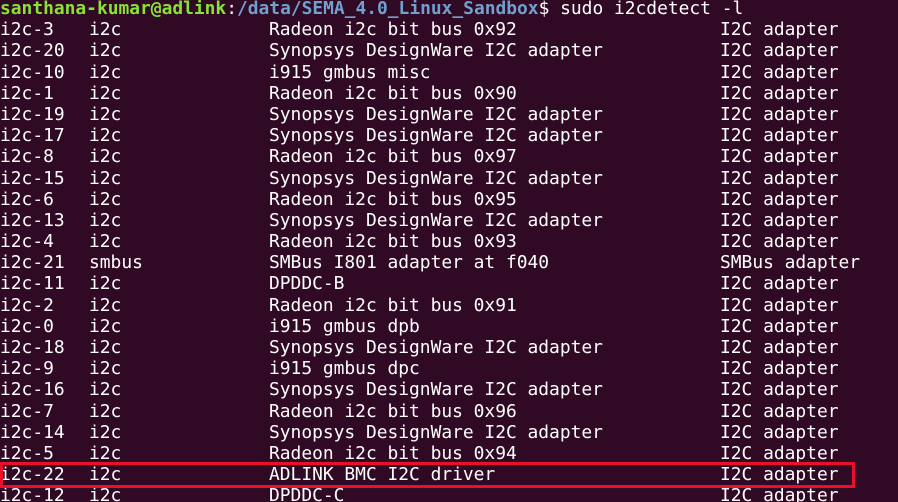  I want to click on terminal-output-row: i2c-0 i2c i915 gmbus dpb I2C adapter, so click(449, 326).